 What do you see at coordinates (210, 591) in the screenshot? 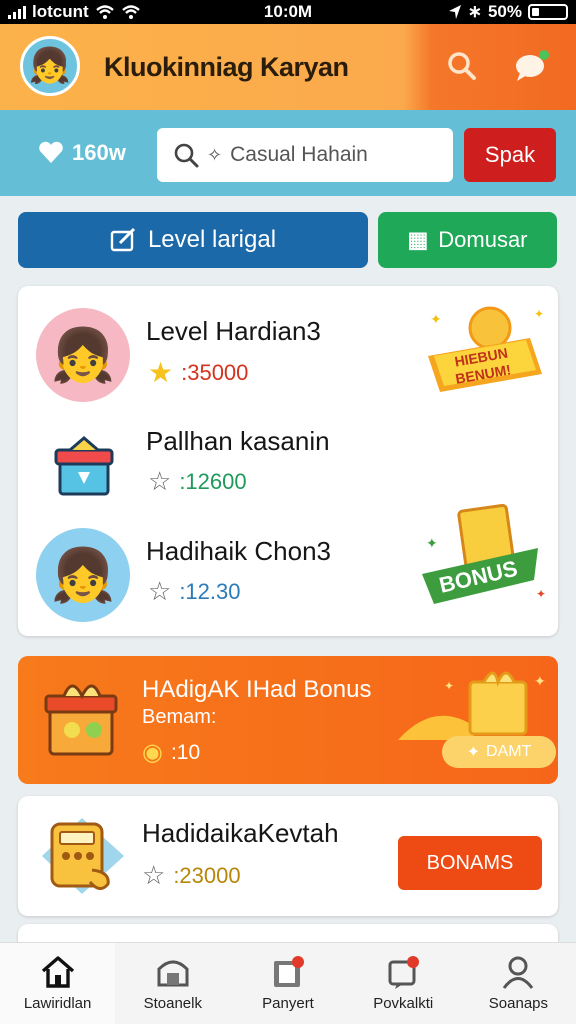
I see `points-value: :12.30` at bounding box center [210, 591].